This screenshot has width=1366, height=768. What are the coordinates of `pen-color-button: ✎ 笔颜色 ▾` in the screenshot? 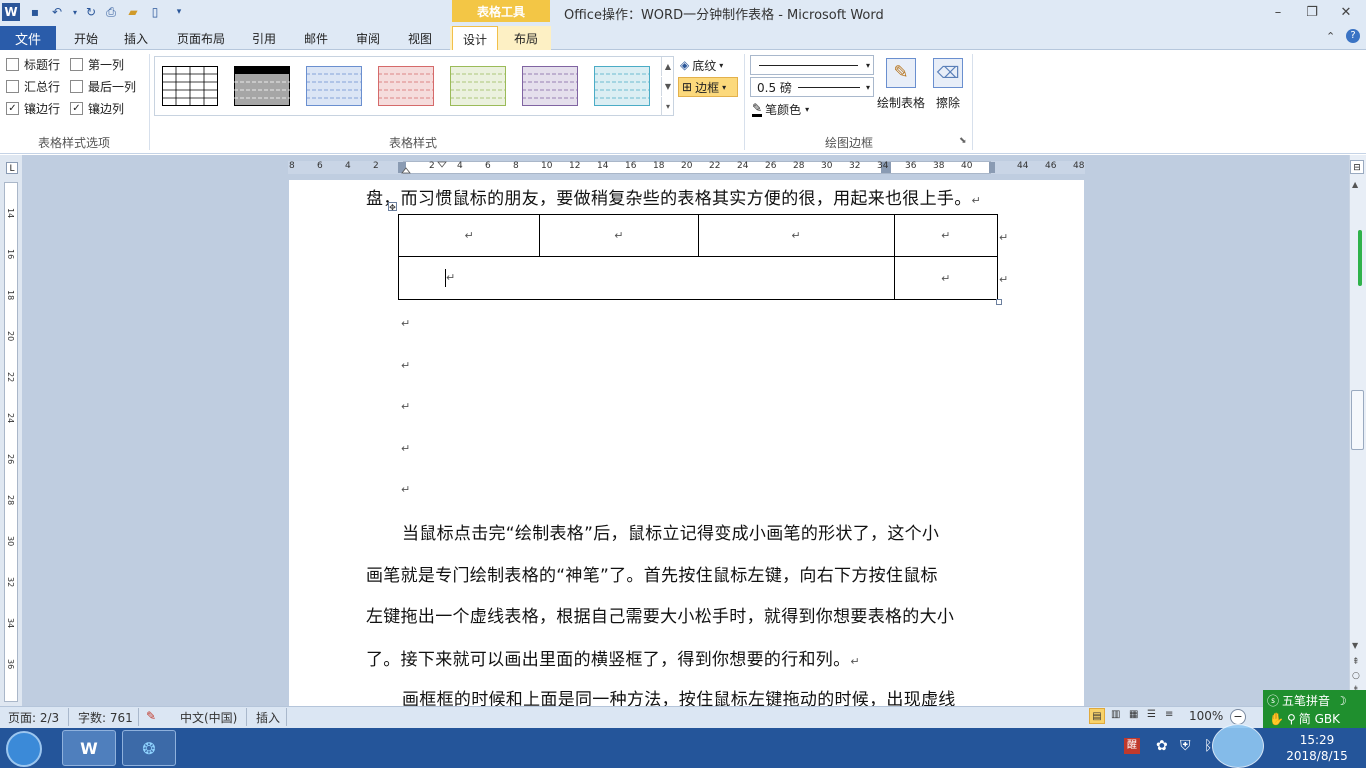 It's located at (787, 109).